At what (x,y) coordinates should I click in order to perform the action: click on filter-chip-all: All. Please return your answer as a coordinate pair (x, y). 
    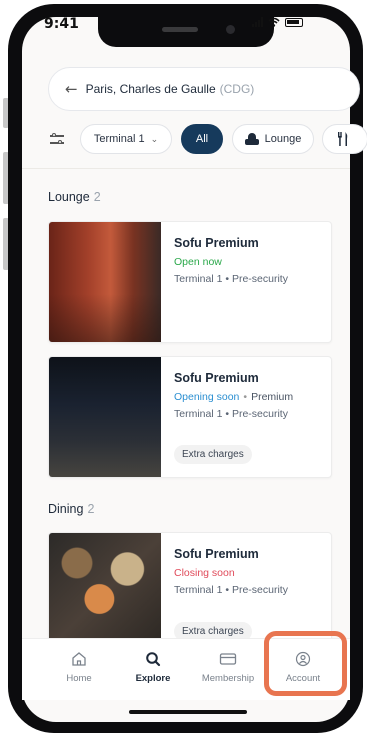
    Looking at the image, I should click on (202, 139).